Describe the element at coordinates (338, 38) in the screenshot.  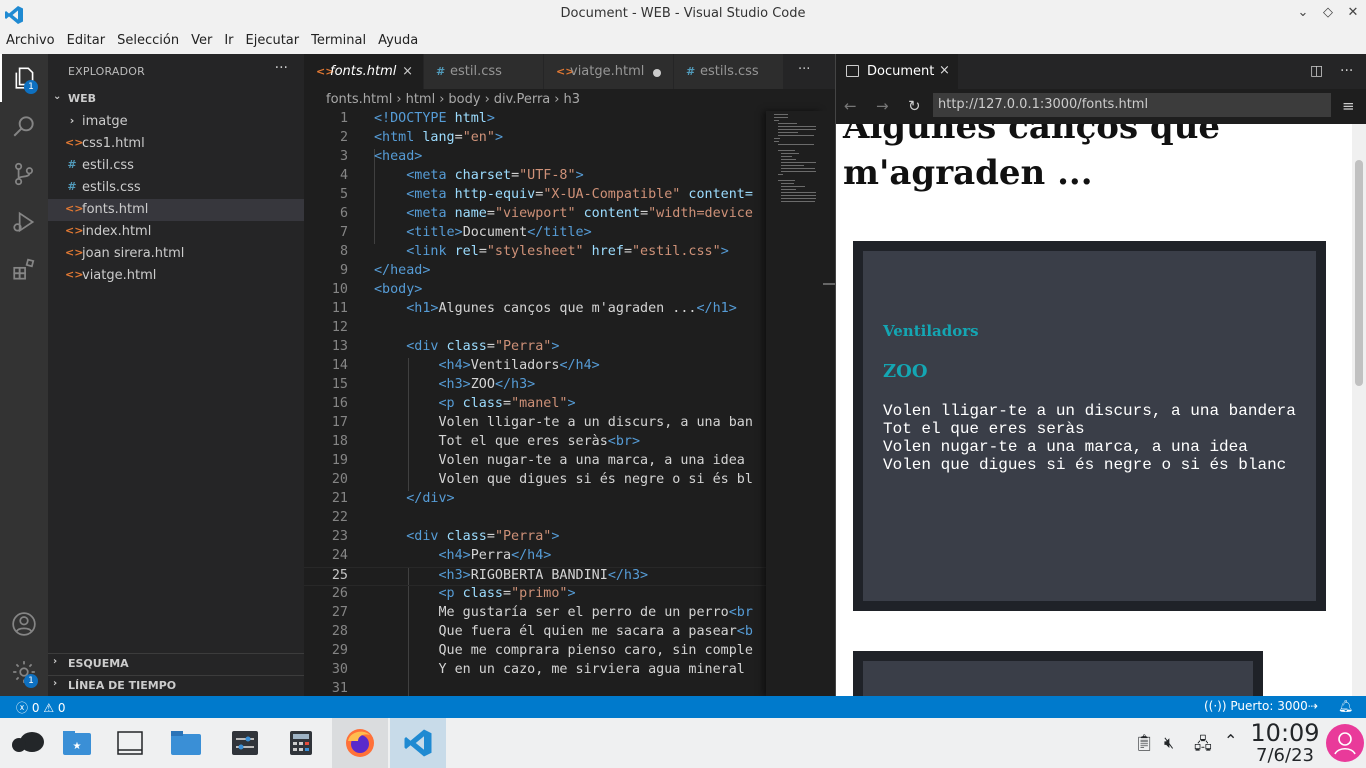
I see `menu-item-terminal: Terminal` at that location.